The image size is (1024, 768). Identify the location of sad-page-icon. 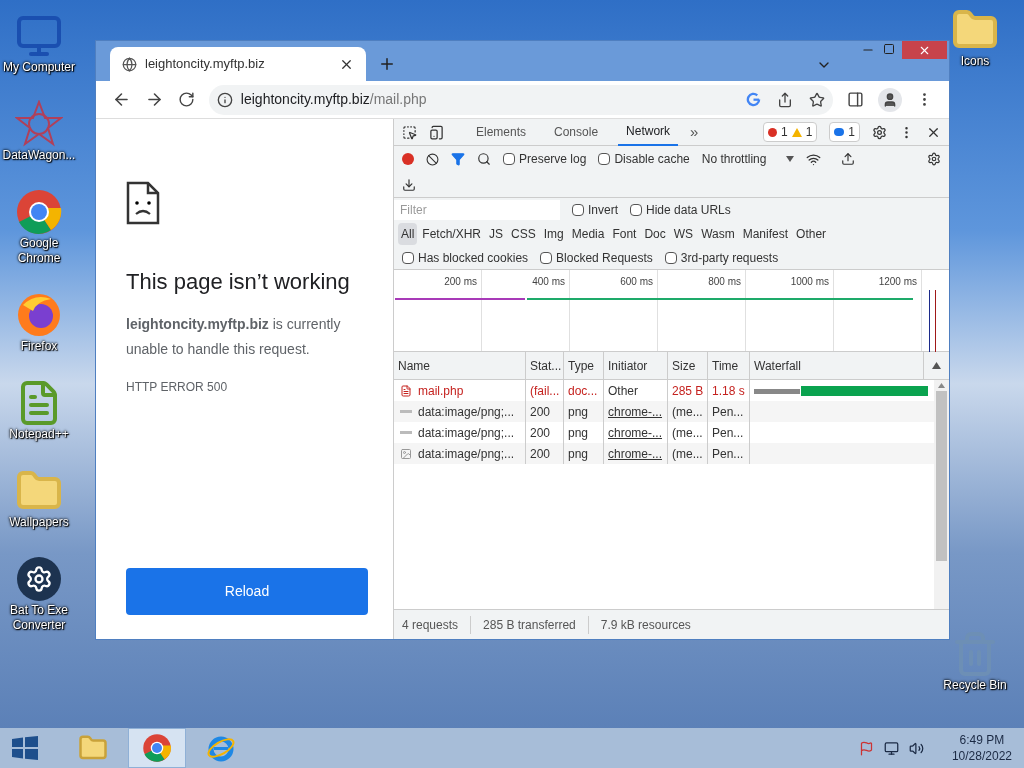
(143, 203).